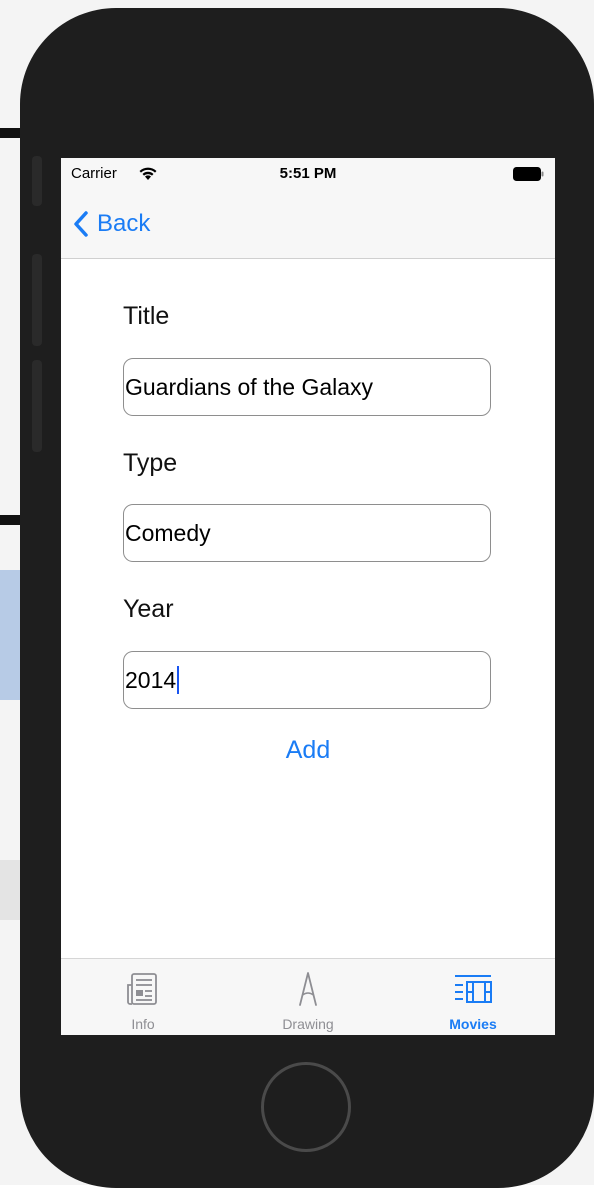 The image size is (594, 1188). Describe the element at coordinates (37, 300) in the screenshot. I see `volume-up-button` at that location.